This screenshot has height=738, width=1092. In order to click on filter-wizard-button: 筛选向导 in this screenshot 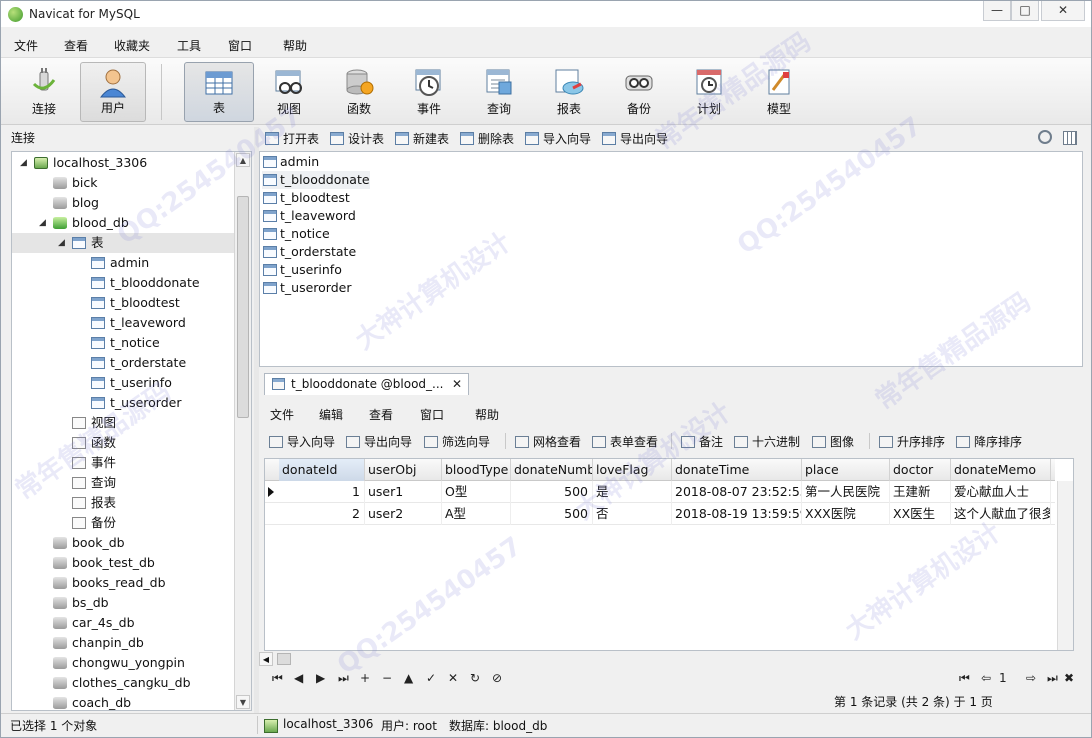, I will do `click(457, 441)`.